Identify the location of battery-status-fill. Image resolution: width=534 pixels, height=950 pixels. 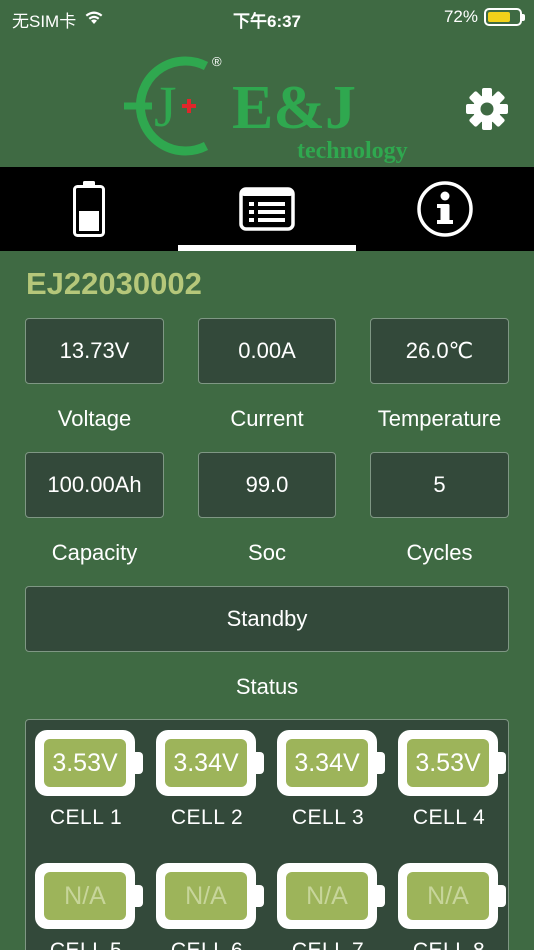
(499, 17).